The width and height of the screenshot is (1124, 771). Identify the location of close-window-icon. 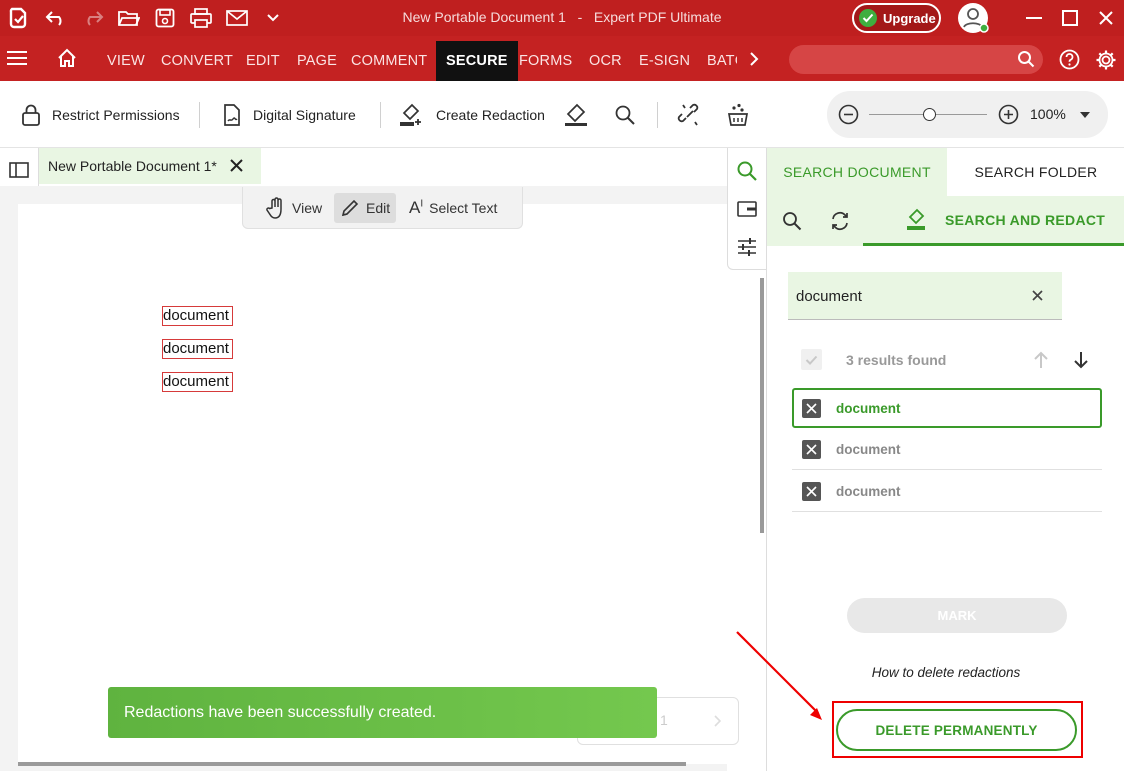
(1106, 18).